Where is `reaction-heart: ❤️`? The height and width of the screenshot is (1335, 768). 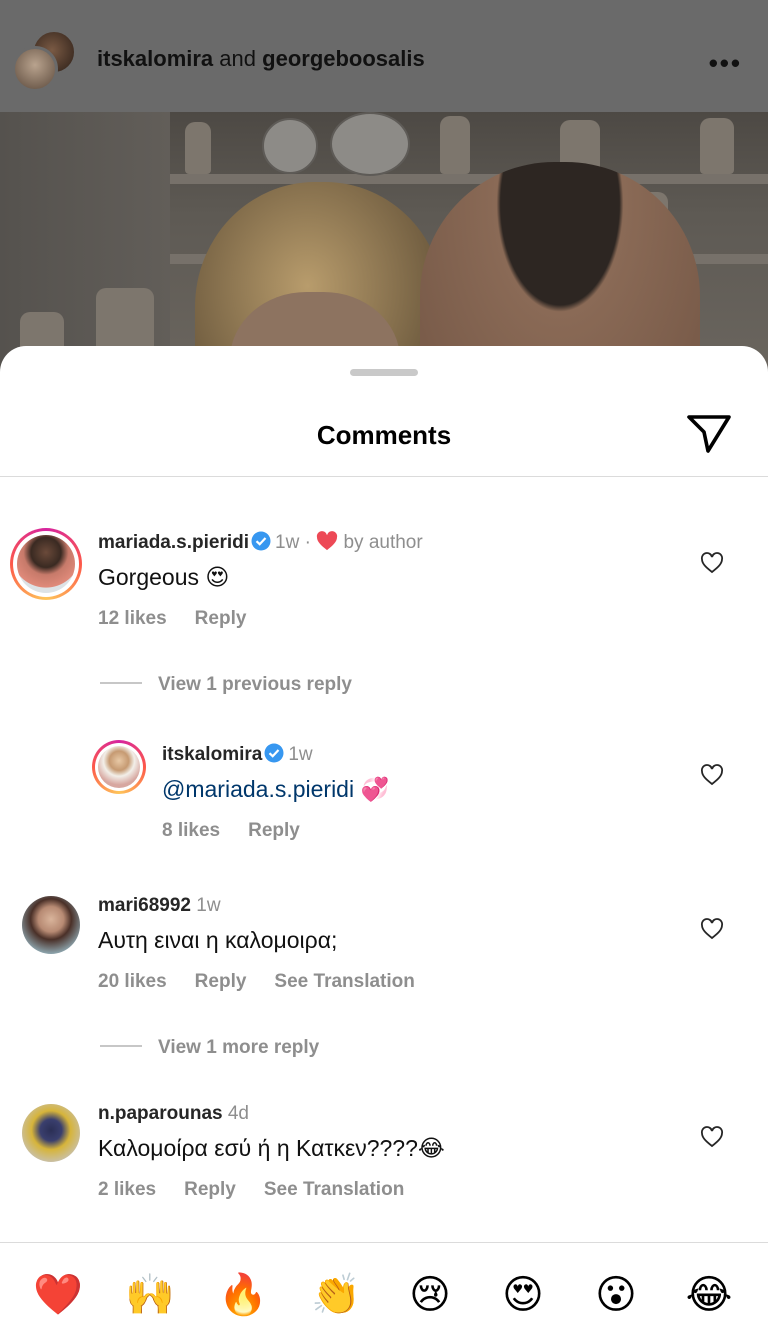 reaction-heart: ❤️ is located at coordinates (58, 1295).